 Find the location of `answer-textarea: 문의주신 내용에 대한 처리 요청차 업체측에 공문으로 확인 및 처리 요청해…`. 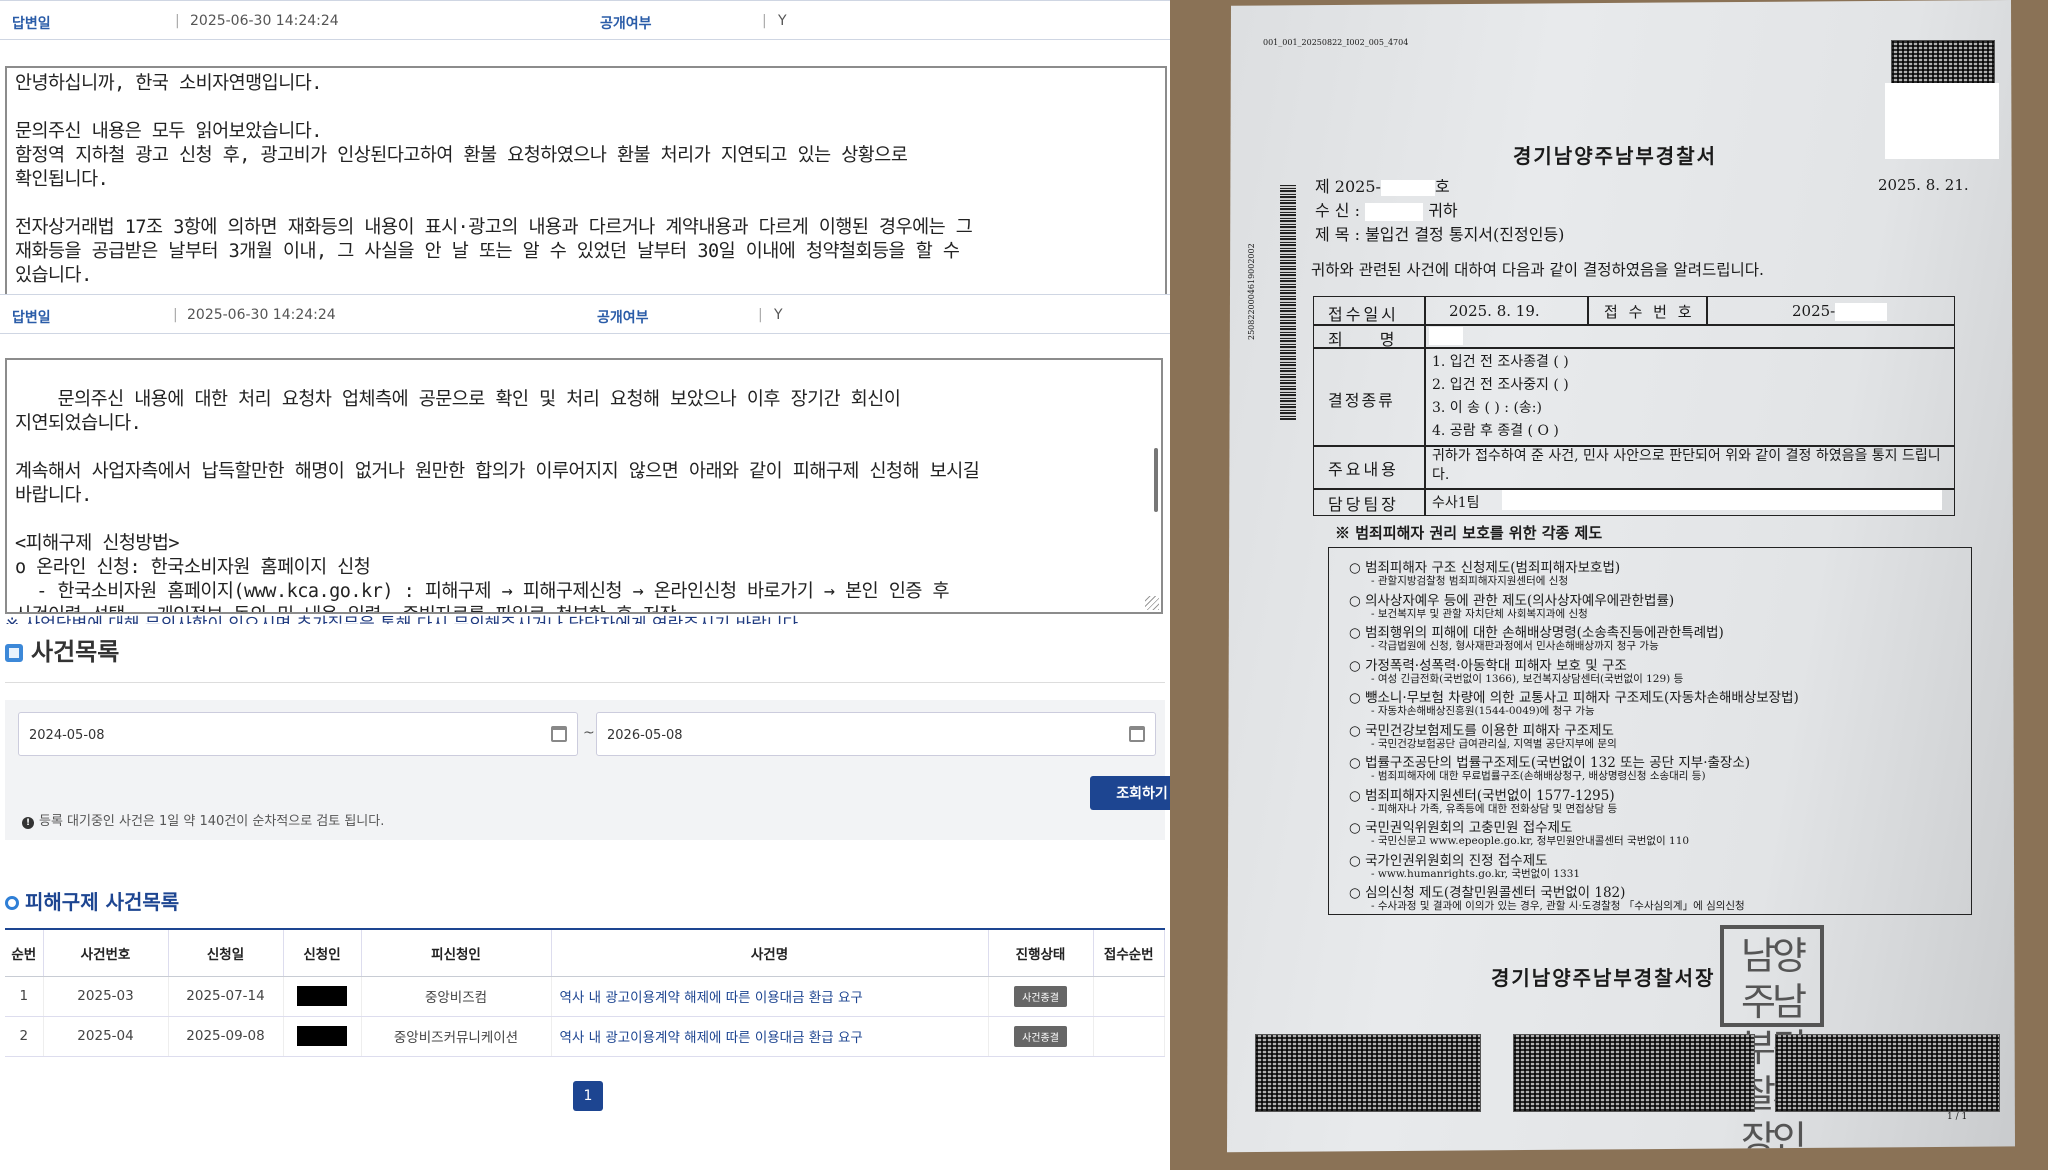

answer-textarea: 문의주신 내용에 대한 처리 요청차 업체측에 공문으로 확인 및 처리 요청해… is located at coordinates (584, 486).